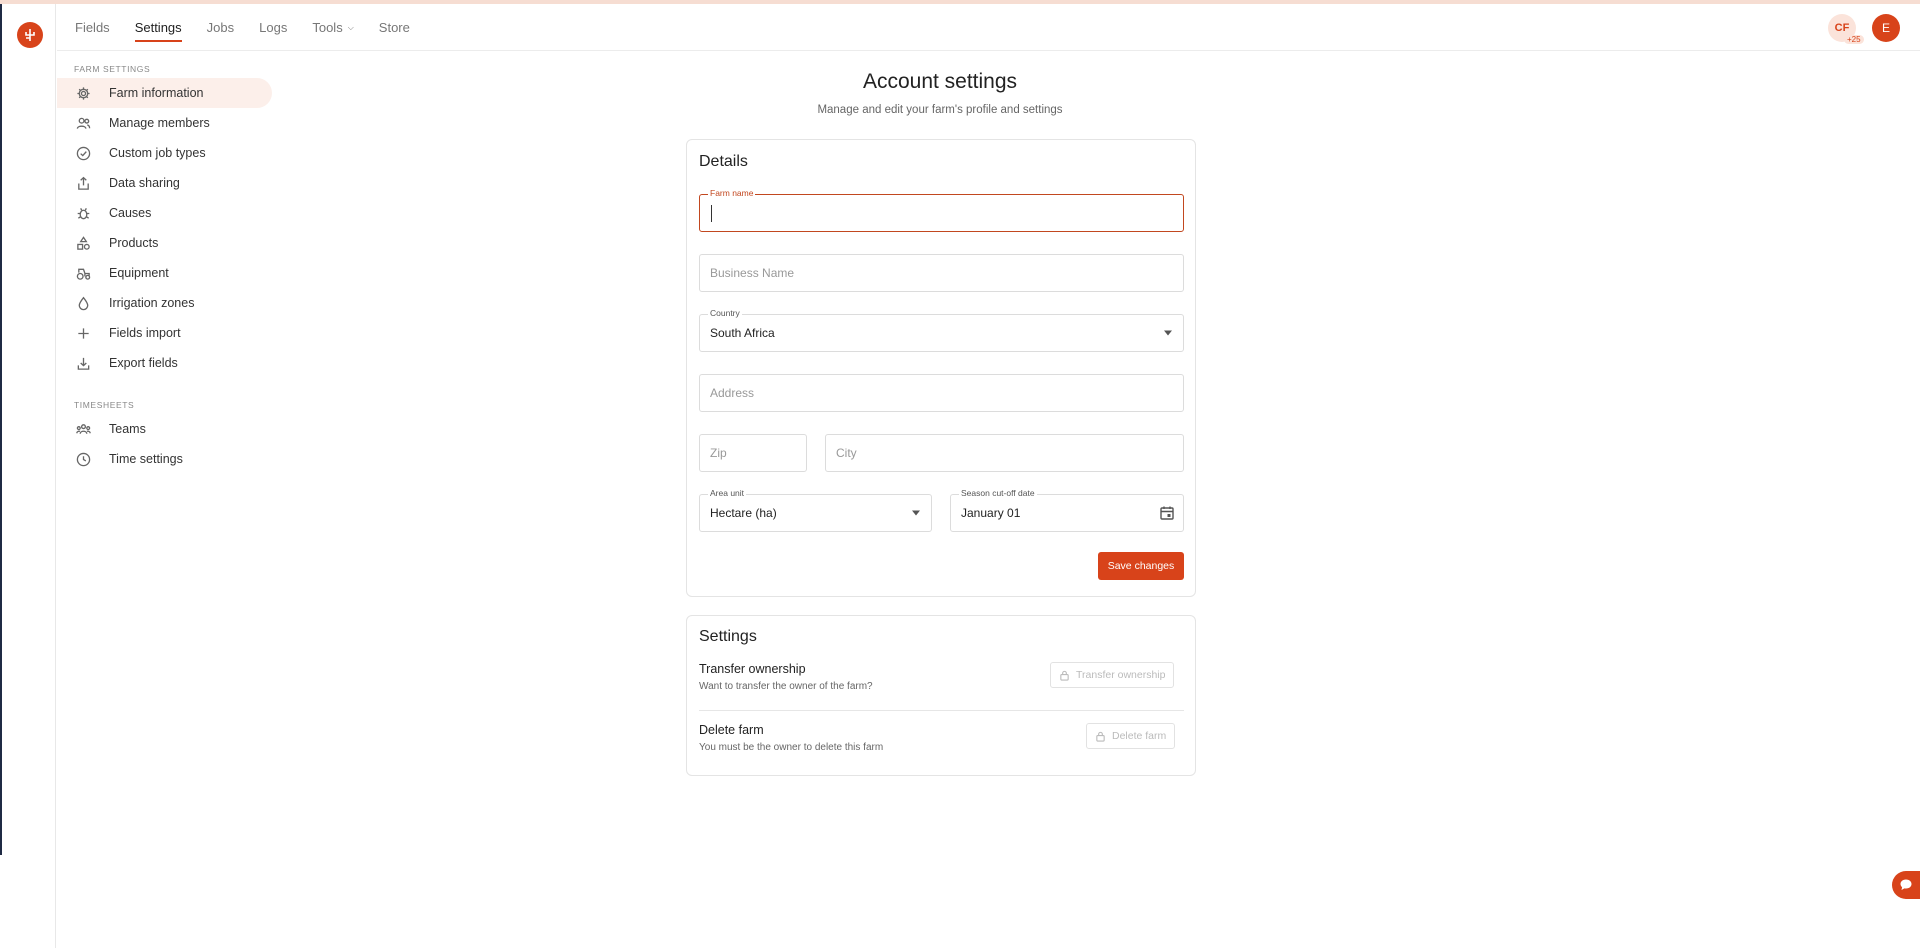 This screenshot has height=948, width=1920. Describe the element at coordinates (752, 669) in the screenshot. I see `transfer-ownership-title: Transfer ownership` at that location.